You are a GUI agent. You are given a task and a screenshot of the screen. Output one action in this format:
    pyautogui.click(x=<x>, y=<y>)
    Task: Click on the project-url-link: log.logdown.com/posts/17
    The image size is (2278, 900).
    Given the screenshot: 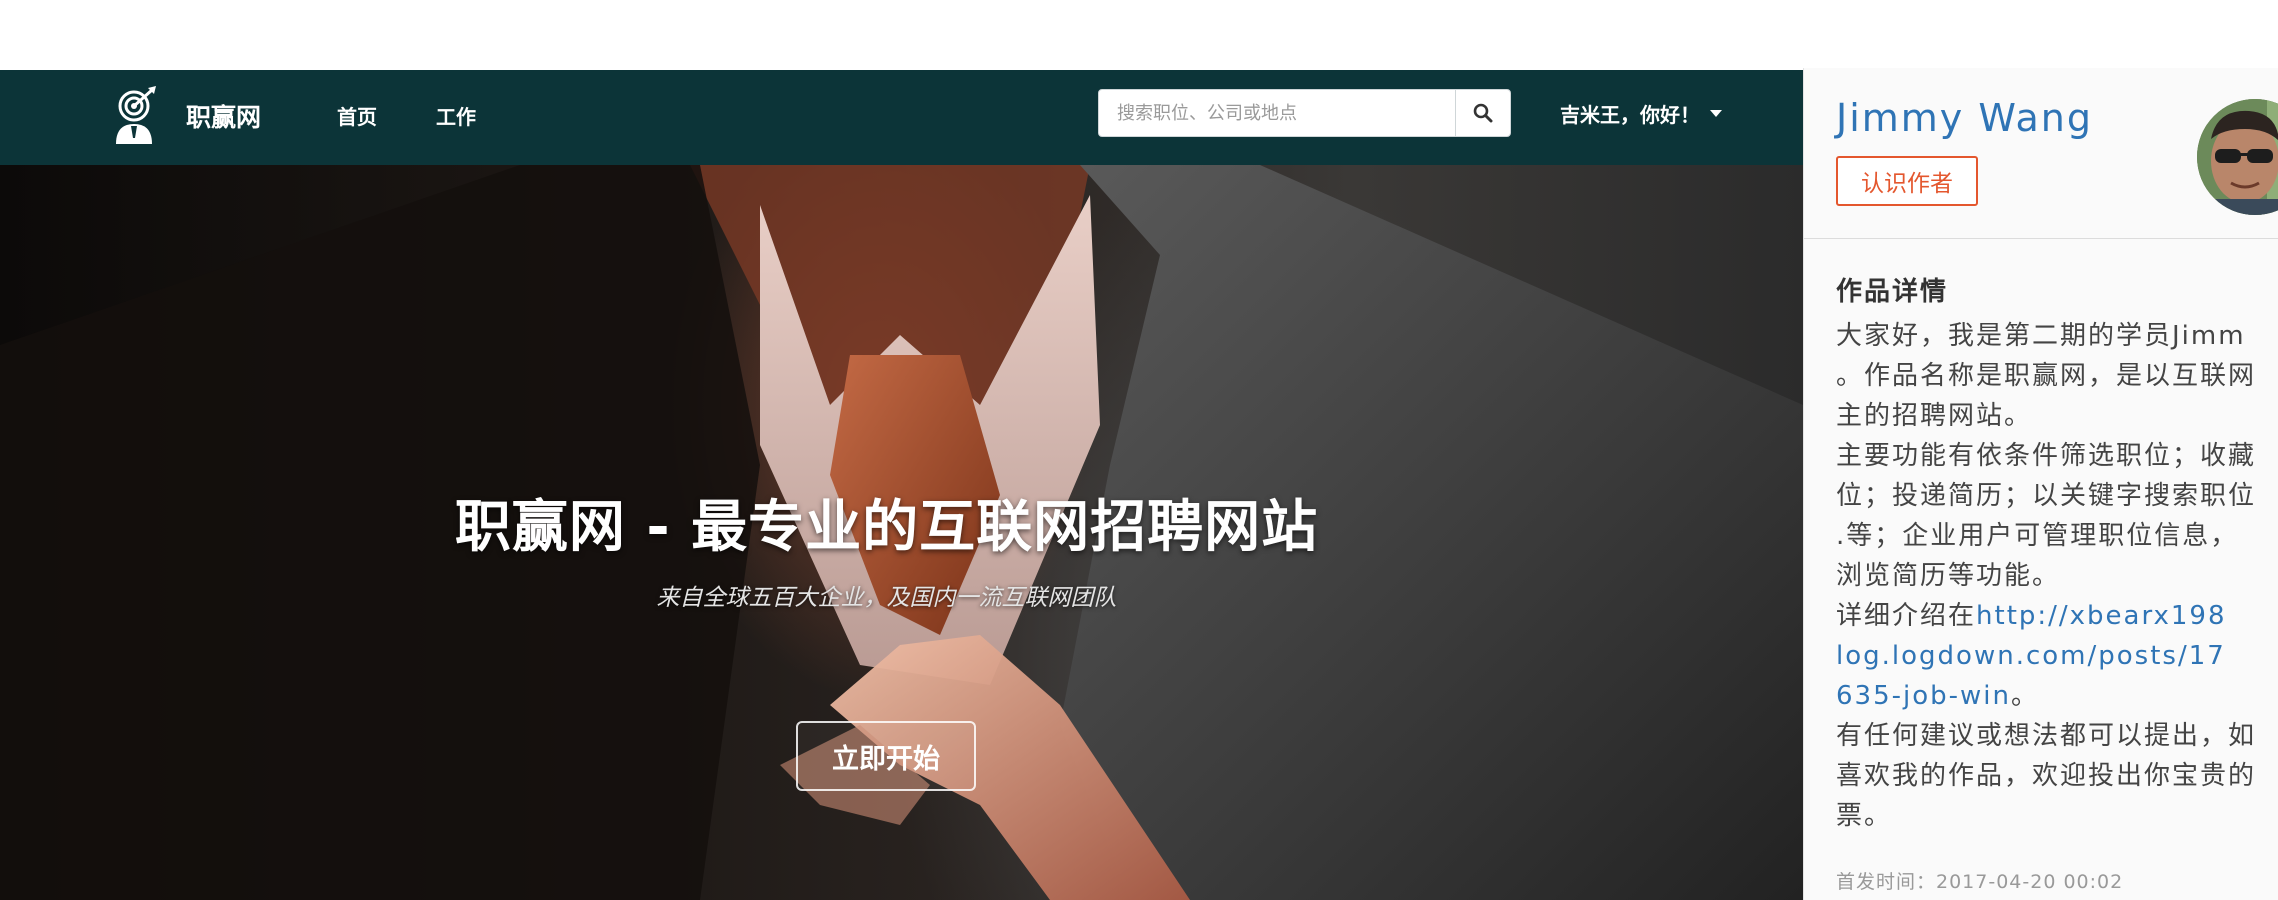 What is the action you would take?
    pyautogui.click(x=2031, y=656)
    